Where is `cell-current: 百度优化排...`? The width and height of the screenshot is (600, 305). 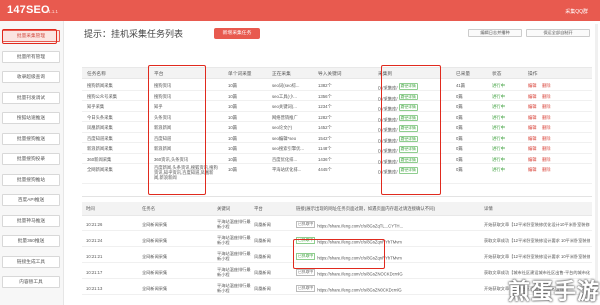 cell-current: 百度优化排... is located at coordinates (285, 159).